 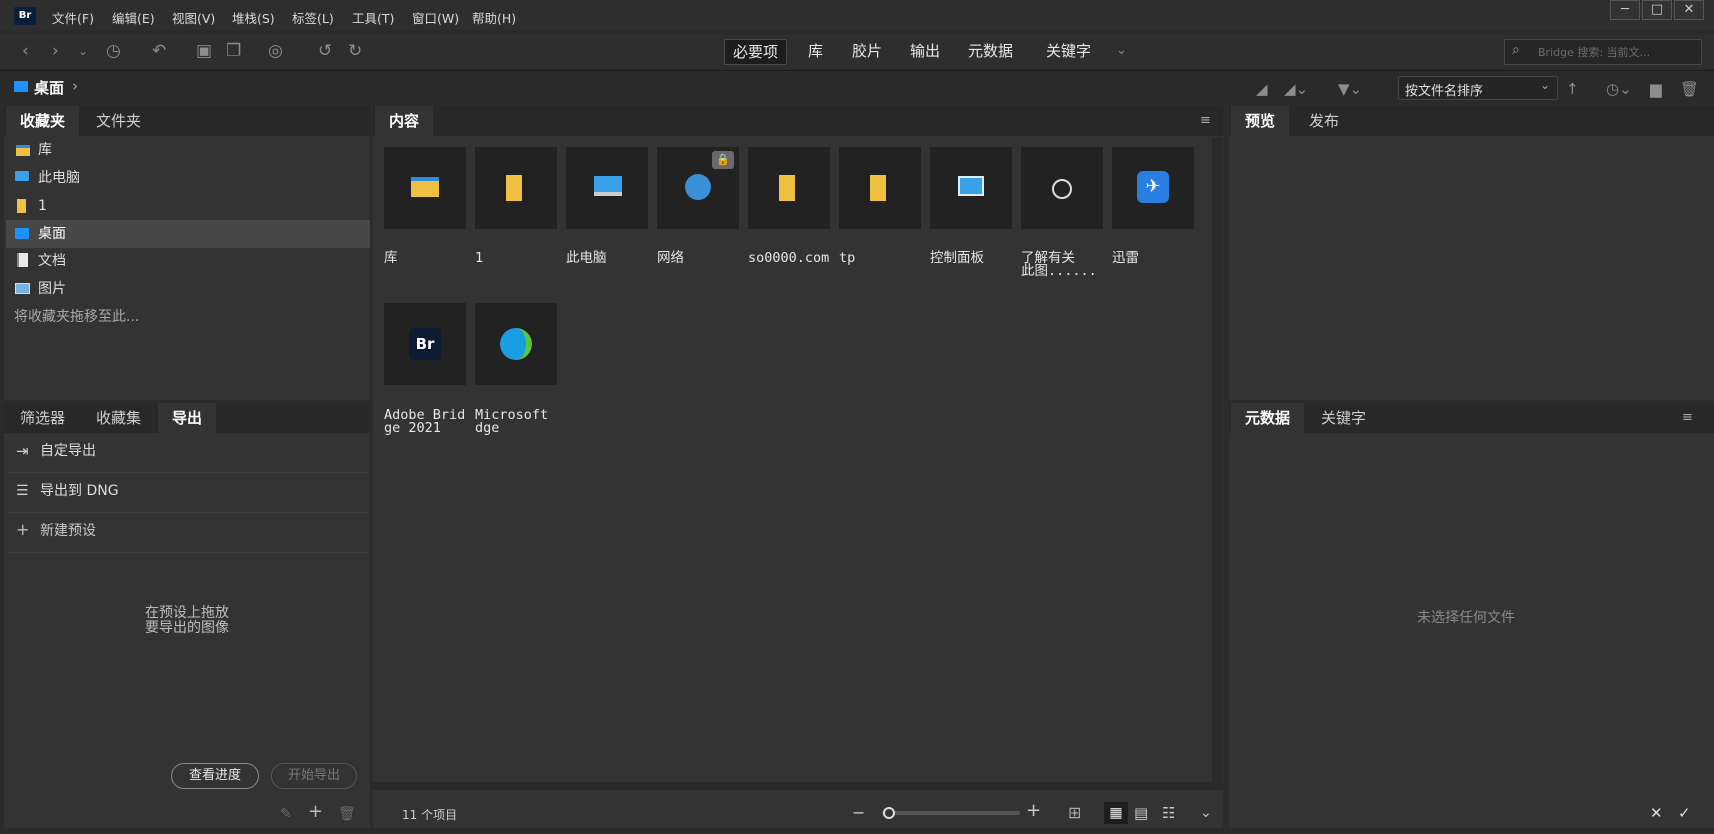 I want to click on xunlei-app-icon: ✈, so click(x=1153, y=187).